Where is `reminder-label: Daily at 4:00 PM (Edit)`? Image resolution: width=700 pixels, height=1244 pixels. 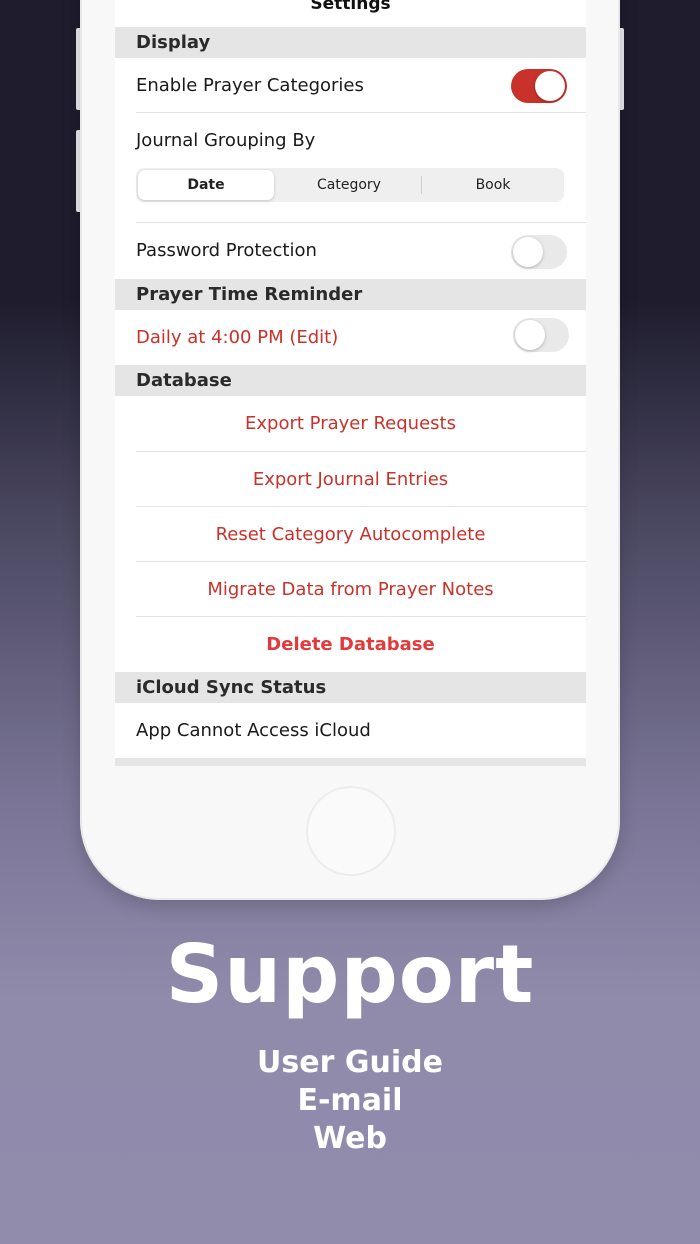 reminder-label: Daily at 4:00 PM (Edit) is located at coordinates (237, 337).